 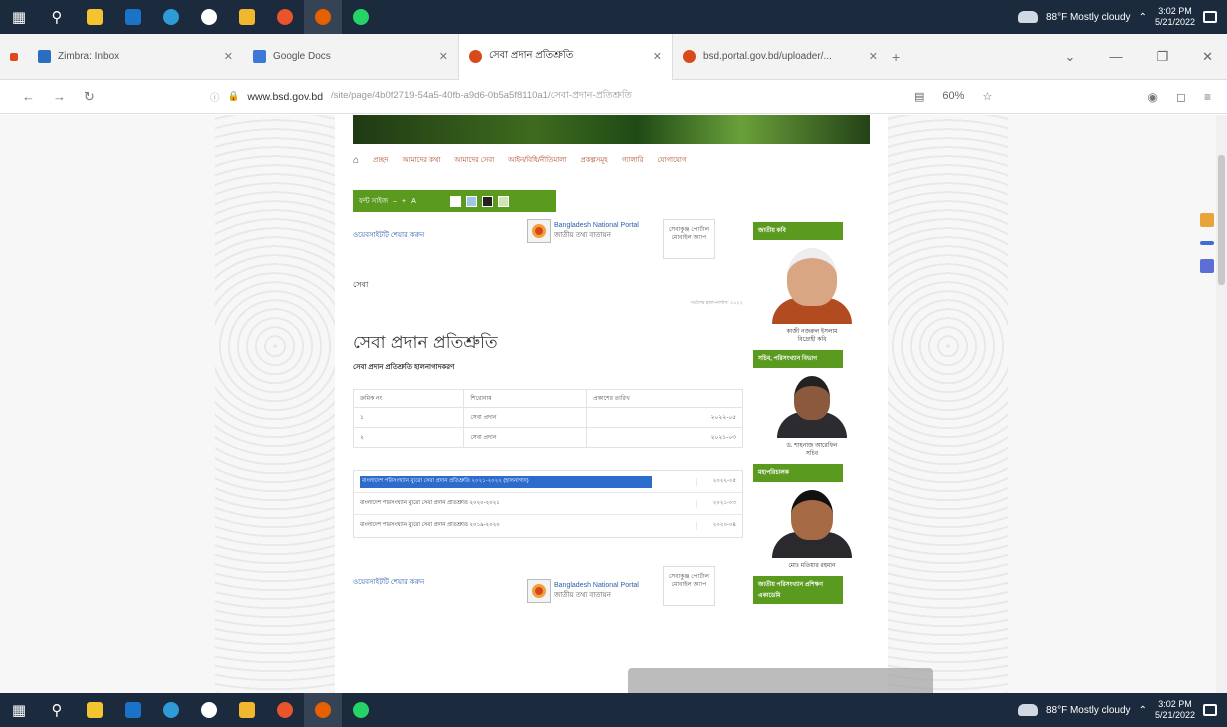 What do you see at coordinates (474, 160) in the screenshot?
I see `menu-item: আমাদের সেবা` at bounding box center [474, 160].